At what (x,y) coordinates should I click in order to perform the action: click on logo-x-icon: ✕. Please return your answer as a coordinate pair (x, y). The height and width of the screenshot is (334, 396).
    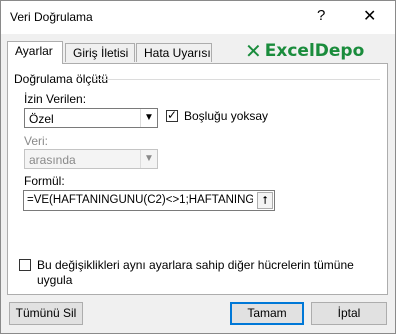
    Looking at the image, I should click on (253, 51).